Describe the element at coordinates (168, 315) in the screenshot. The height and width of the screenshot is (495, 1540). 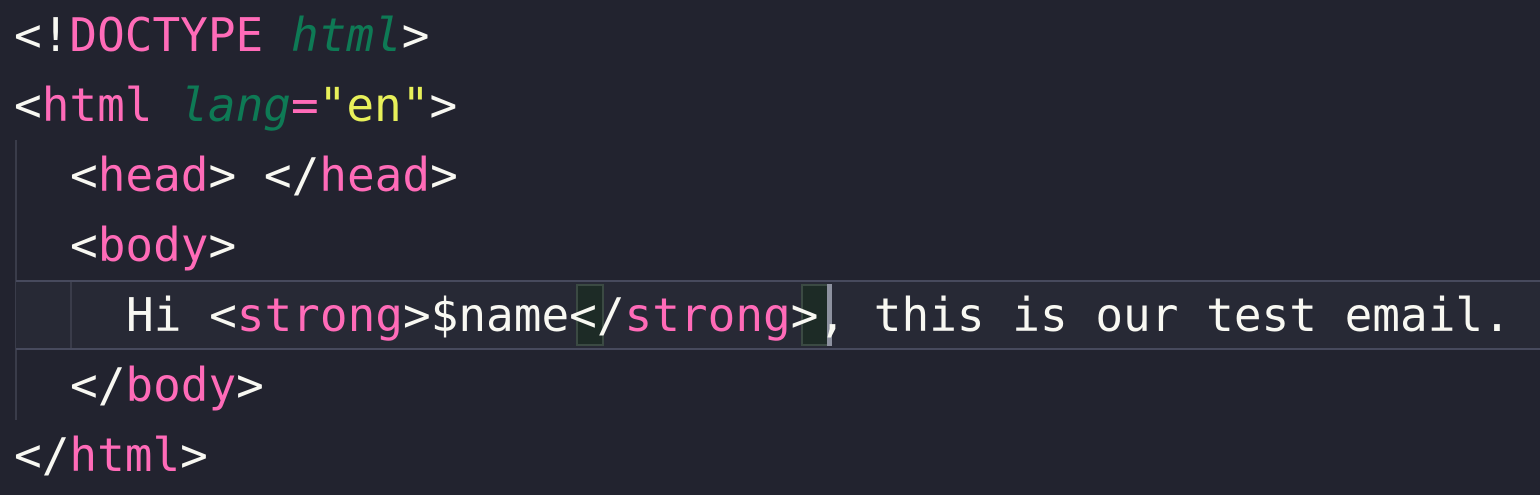
I see `token-text: Hi` at that location.